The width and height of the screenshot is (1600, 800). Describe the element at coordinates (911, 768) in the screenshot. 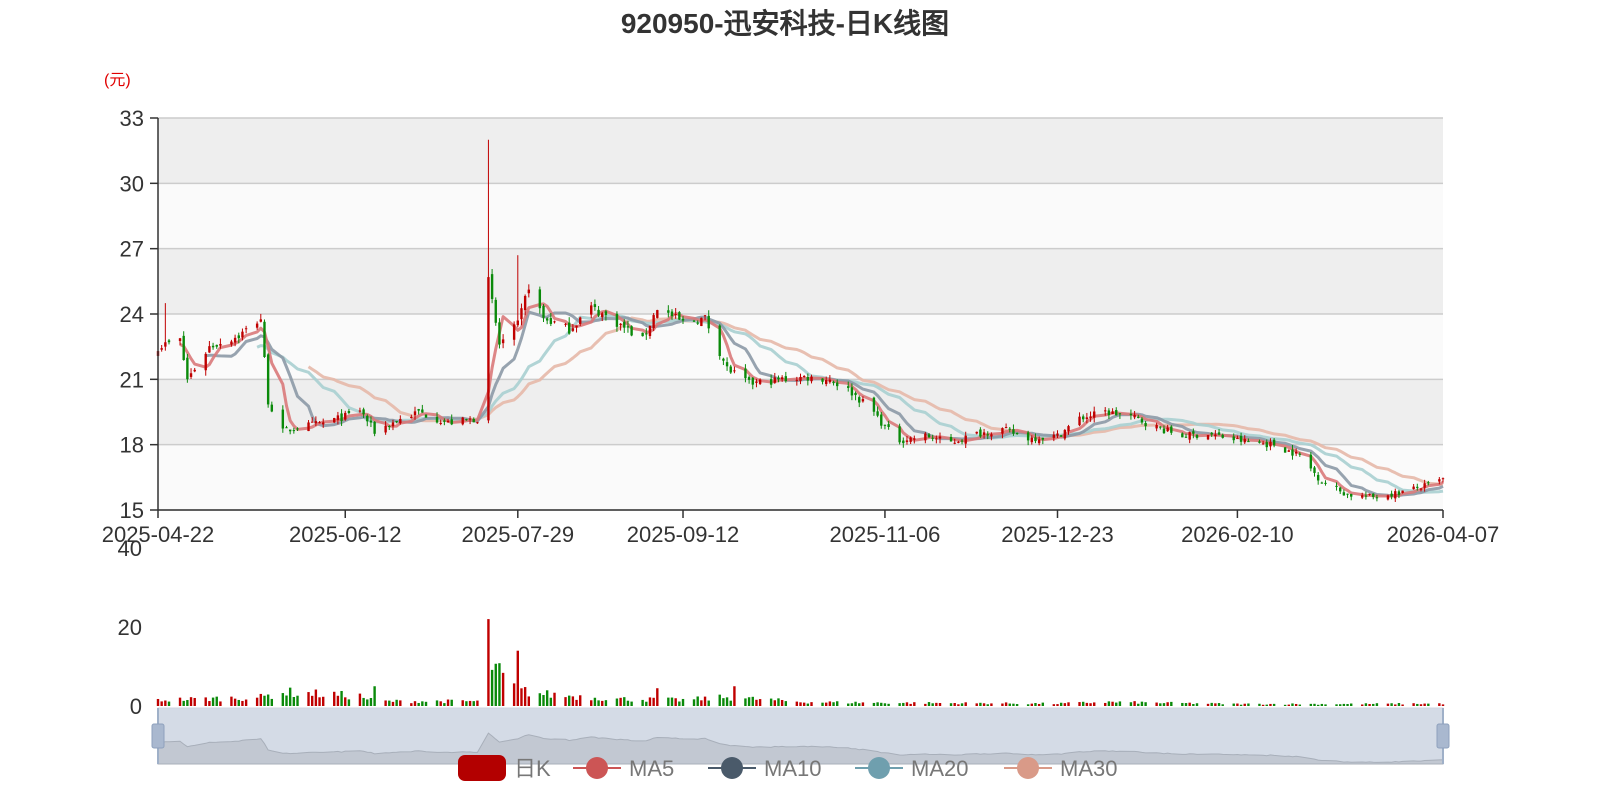

I see `legend-item: MA20` at that location.